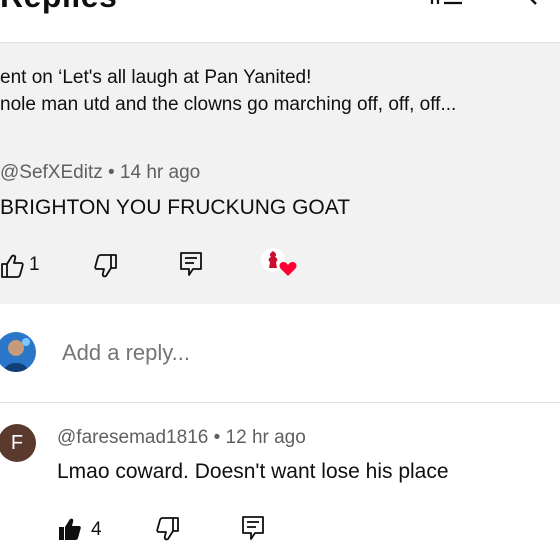 The width and height of the screenshot is (560, 560). I want to click on like-count: 4, so click(96, 529).